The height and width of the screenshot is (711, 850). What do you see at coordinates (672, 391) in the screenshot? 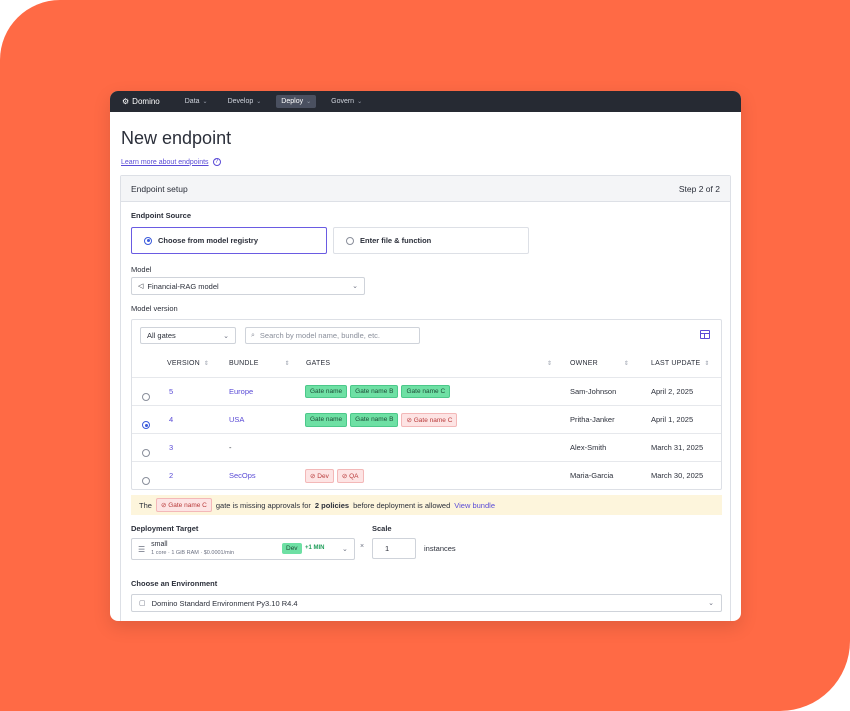
I see `last-update: April 2, 2025` at bounding box center [672, 391].